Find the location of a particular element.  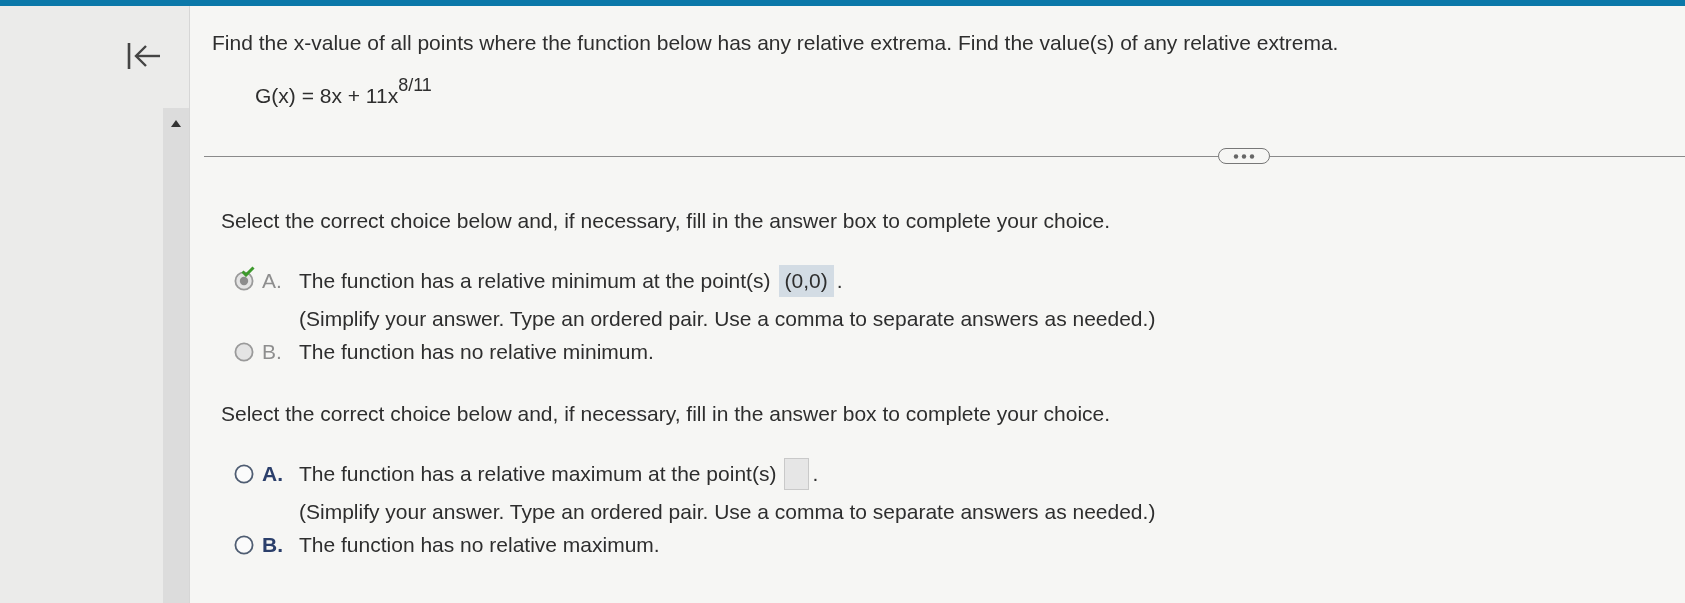

choice-text: The function has a relative minimum at the point(s) is located at coordinates (535, 281).